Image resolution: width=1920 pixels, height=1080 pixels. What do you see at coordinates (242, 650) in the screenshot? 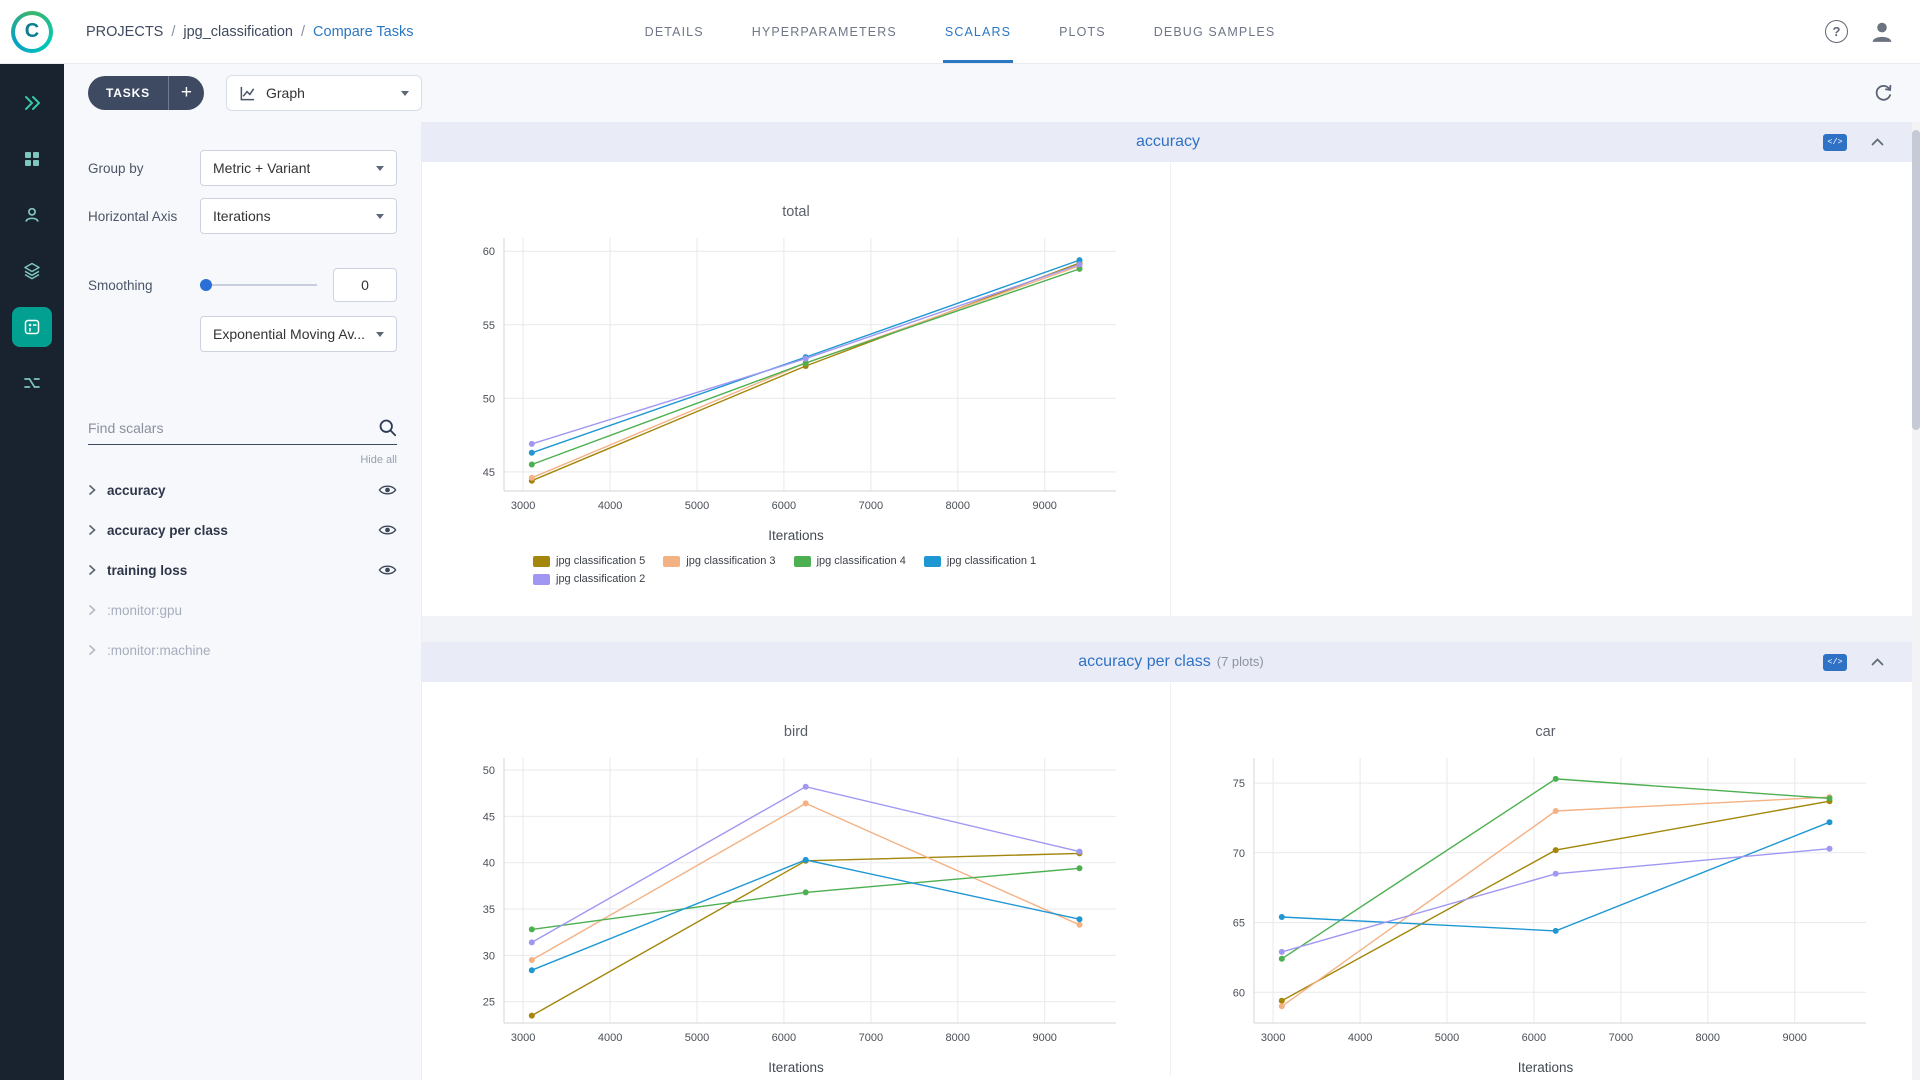
I see `scalar-group-monitor-machine: :monitor:machine` at bounding box center [242, 650].